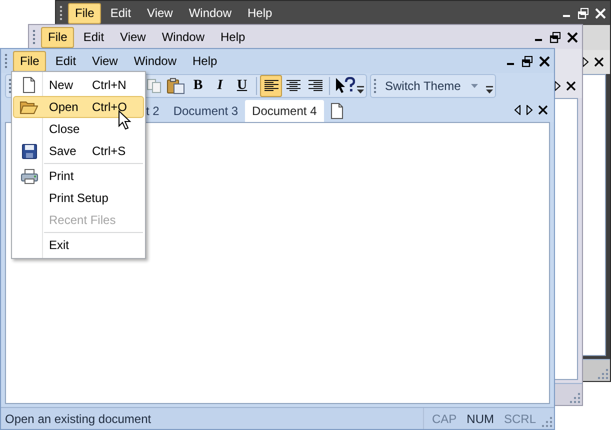 The image size is (611, 430). Describe the element at coordinates (155, 111) in the screenshot. I see `document-tab: t 2` at that location.